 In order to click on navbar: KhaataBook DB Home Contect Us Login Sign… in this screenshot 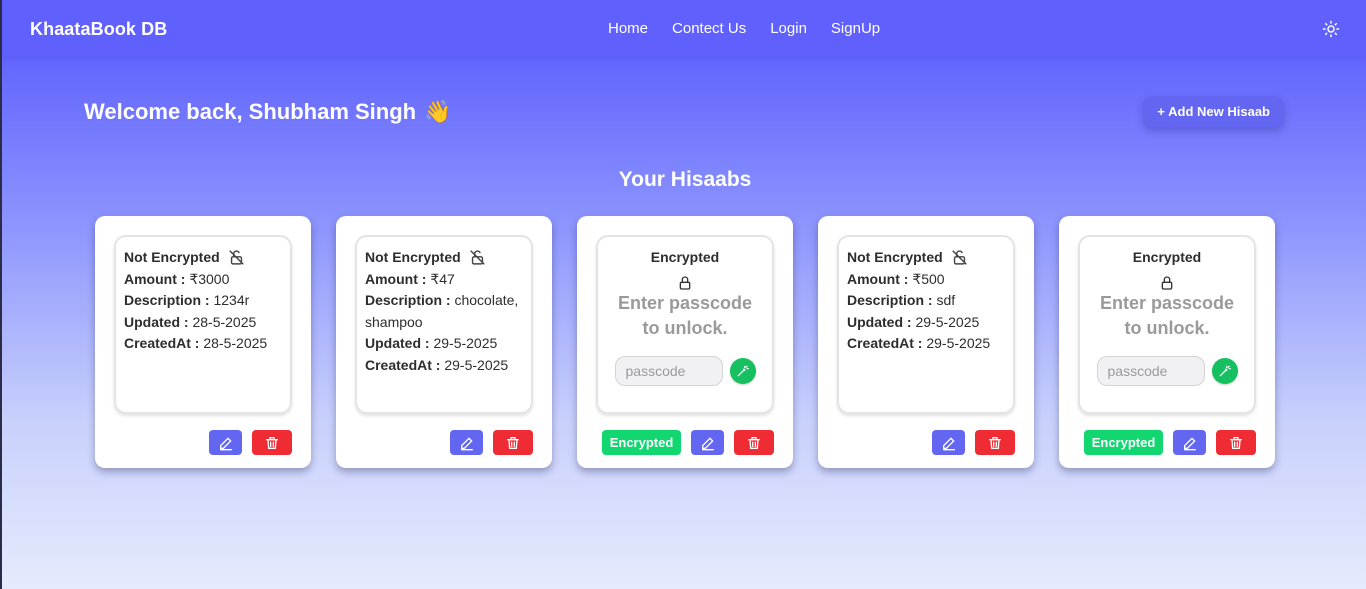, I will do `click(684, 29)`.